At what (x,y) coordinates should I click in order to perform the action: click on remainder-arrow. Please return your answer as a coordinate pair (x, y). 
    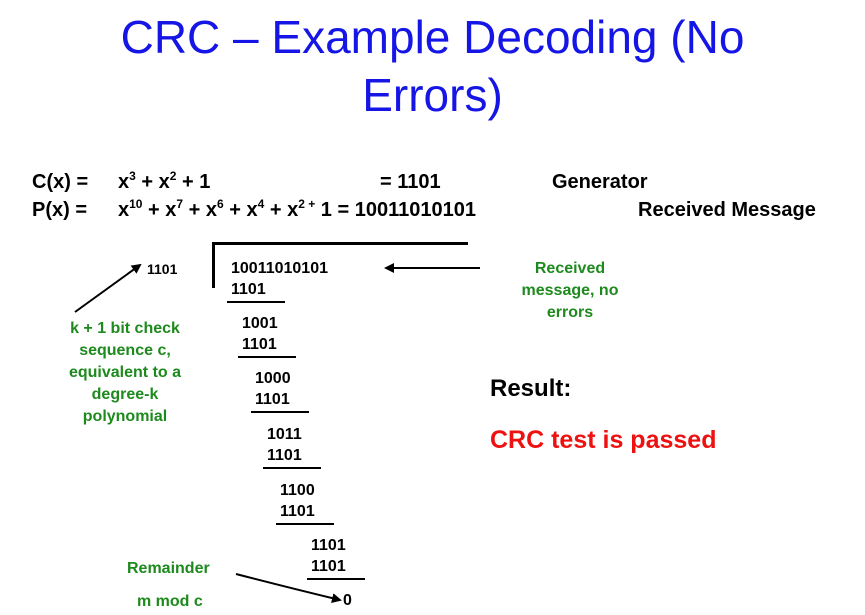
    Looking at the image, I should click on (288, 588).